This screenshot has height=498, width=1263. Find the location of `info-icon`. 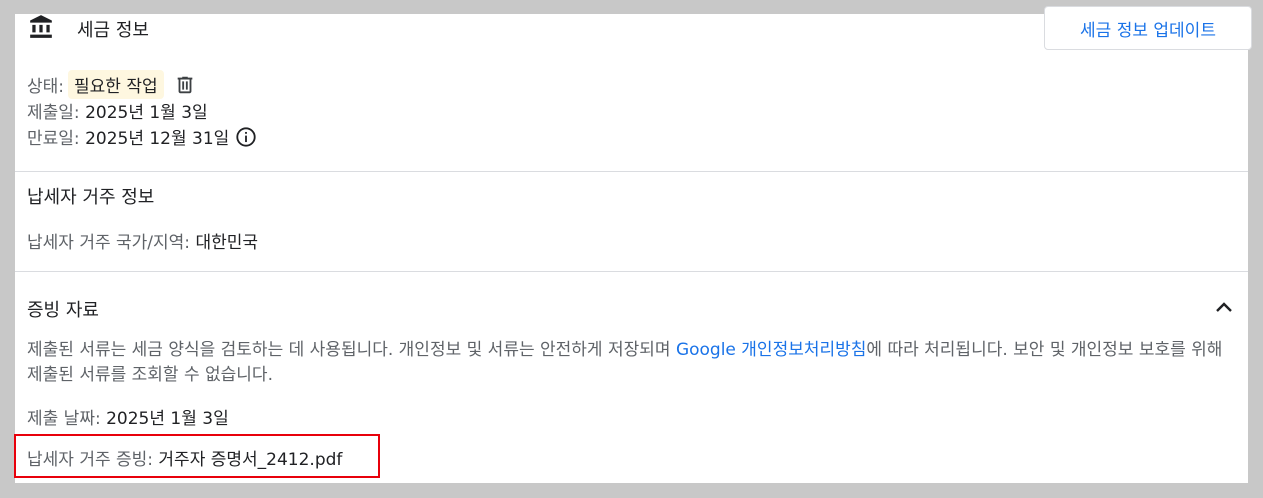

info-icon is located at coordinates (246, 137).